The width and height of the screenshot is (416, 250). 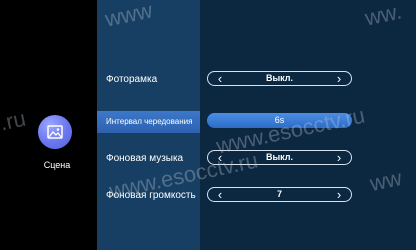 What do you see at coordinates (151, 195) in the screenshot?
I see `setting-label: Фоновая громкость` at bounding box center [151, 195].